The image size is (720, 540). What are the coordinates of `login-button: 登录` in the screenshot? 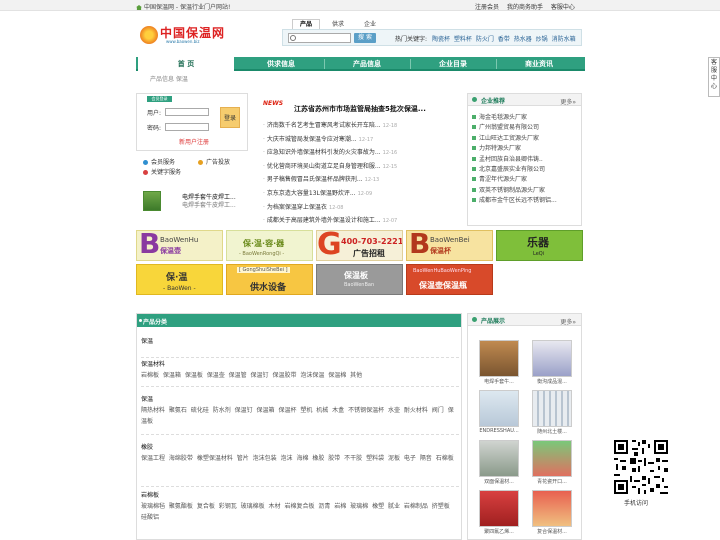 It's located at (230, 117).